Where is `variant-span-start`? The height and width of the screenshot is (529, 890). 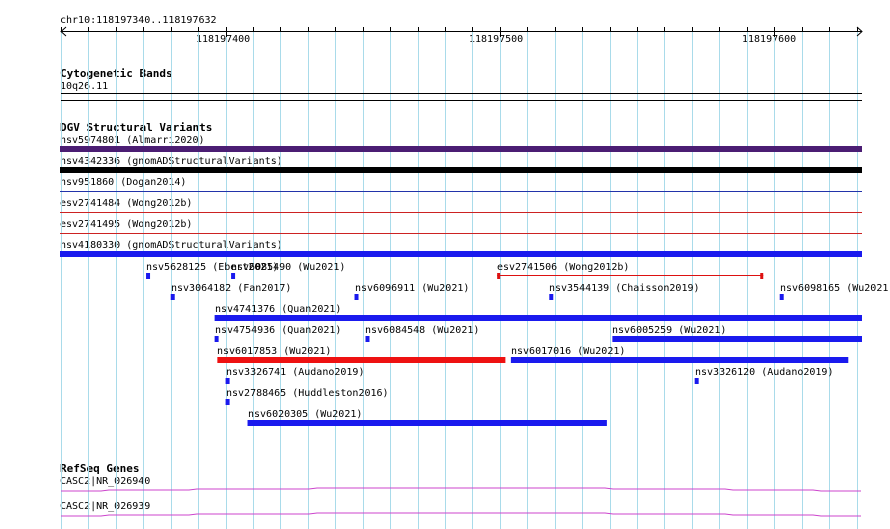
variant-span-start is located at coordinates (499, 276).